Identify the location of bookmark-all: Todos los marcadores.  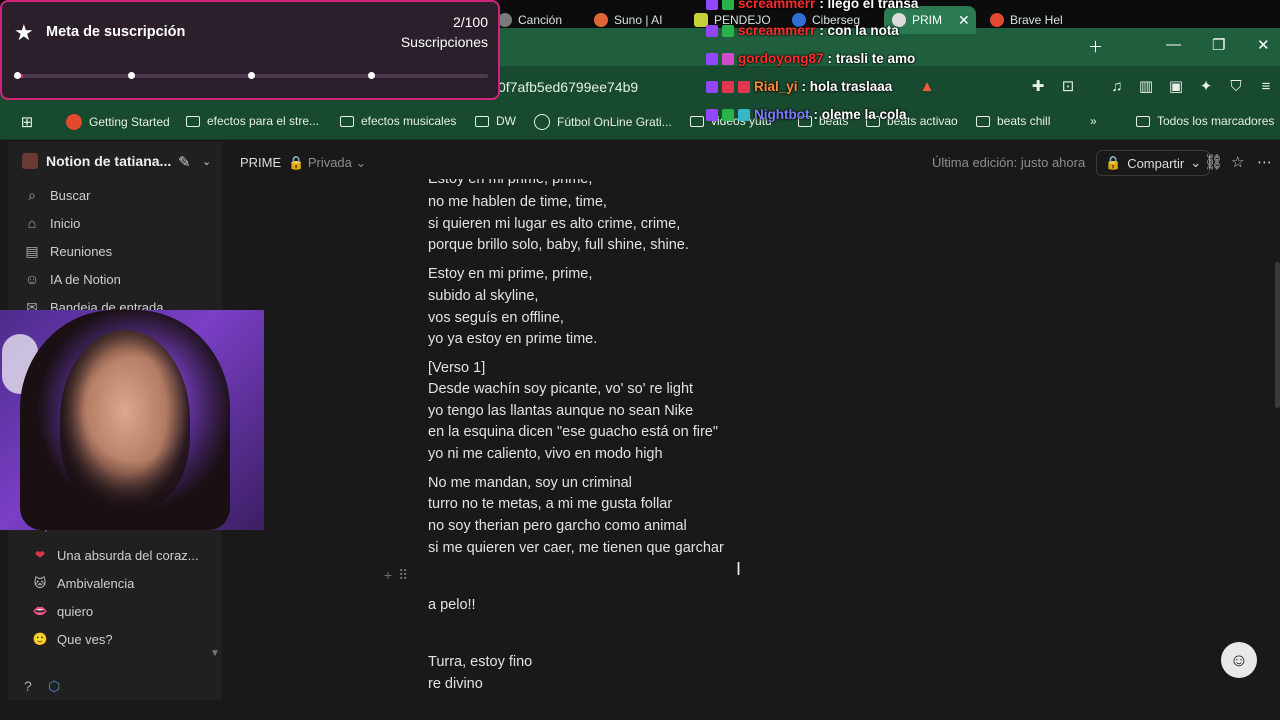
(1205, 121).